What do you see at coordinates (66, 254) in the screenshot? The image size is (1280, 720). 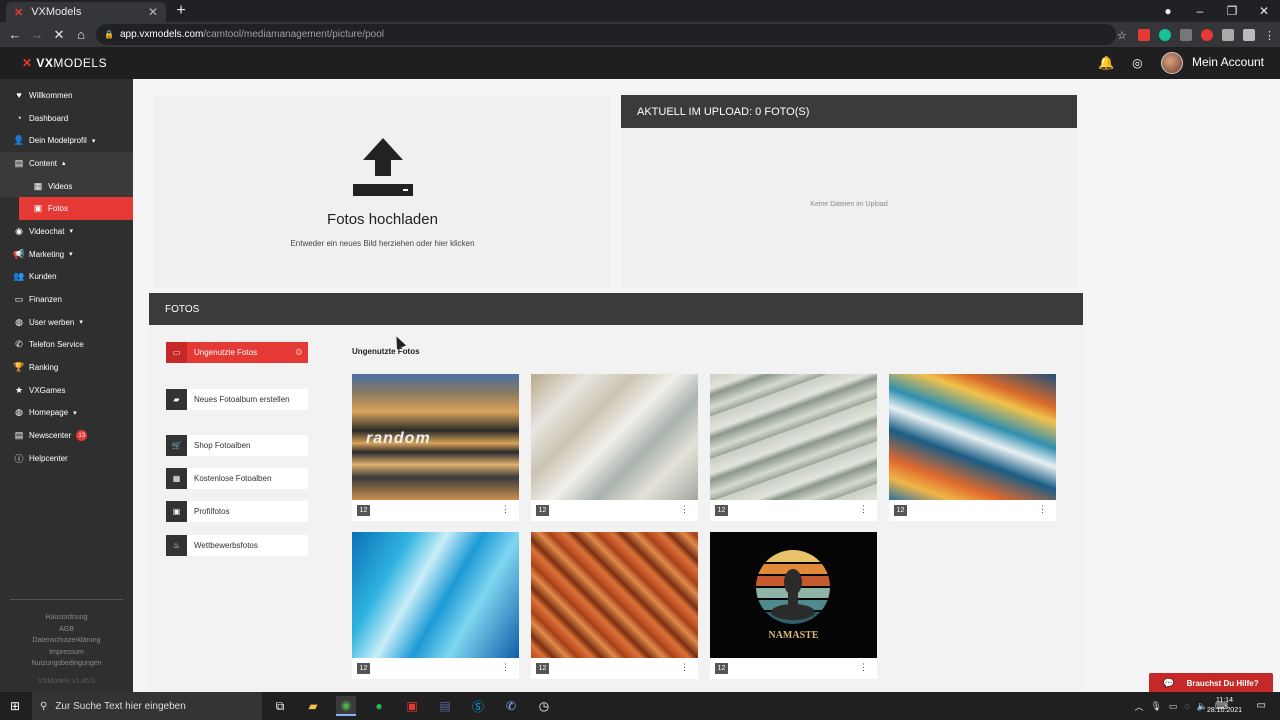 I see `sidebar-item-marketing: 📢 Marketing ▾` at bounding box center [66, 254].